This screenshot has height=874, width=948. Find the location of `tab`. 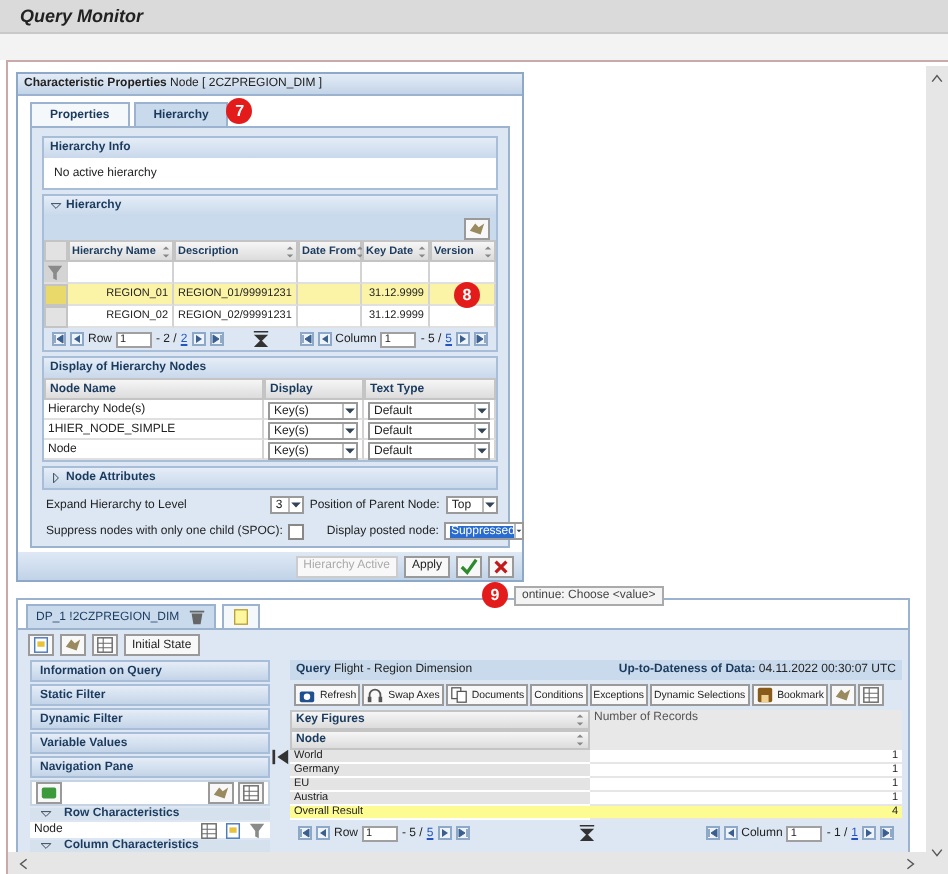

tab is located at coordinates (240, 616).